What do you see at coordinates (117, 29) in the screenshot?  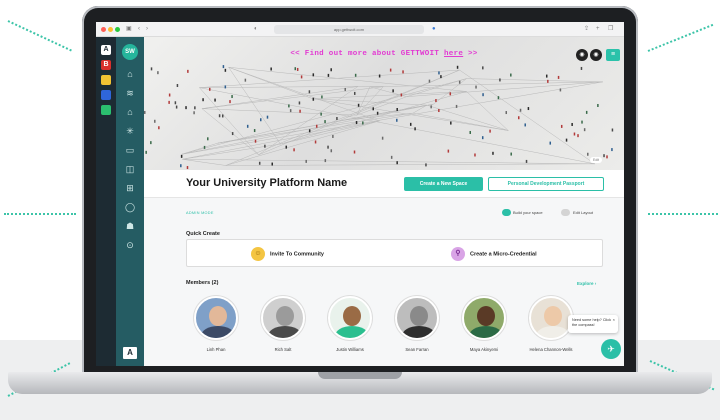 I see `window-maximize-button` at bounding box center [117, 29].